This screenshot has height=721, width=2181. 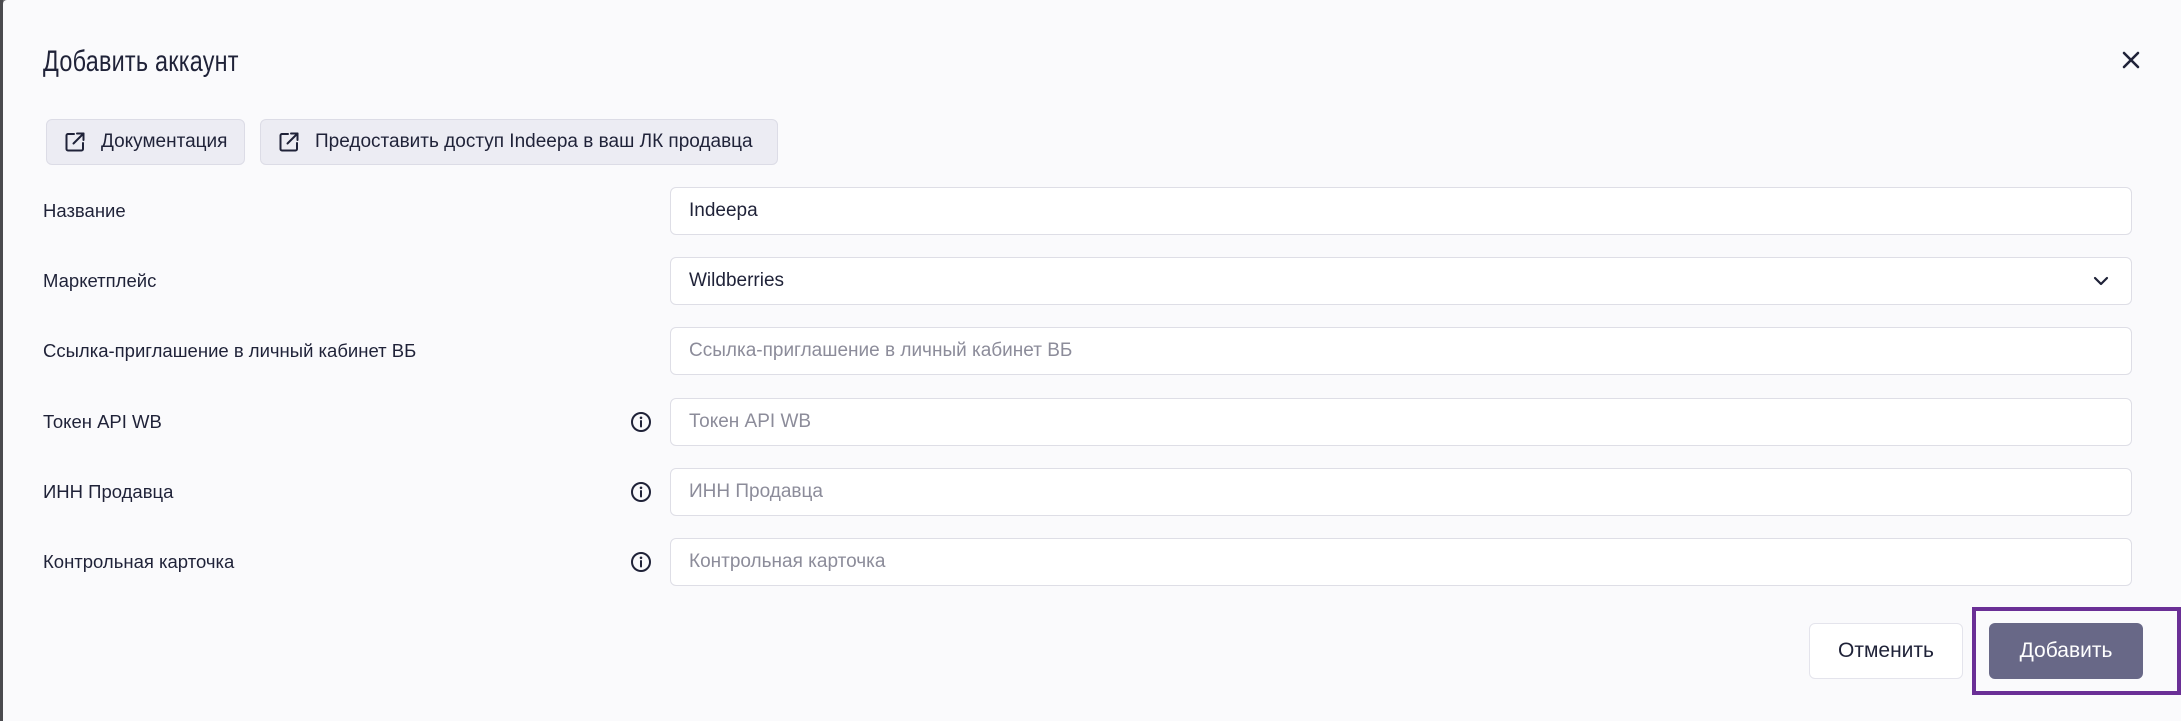 What do you see at coordinates (2066, 651) in the screenshot?
I see `add-button: Добавить` at bounding box center [2066, 651].